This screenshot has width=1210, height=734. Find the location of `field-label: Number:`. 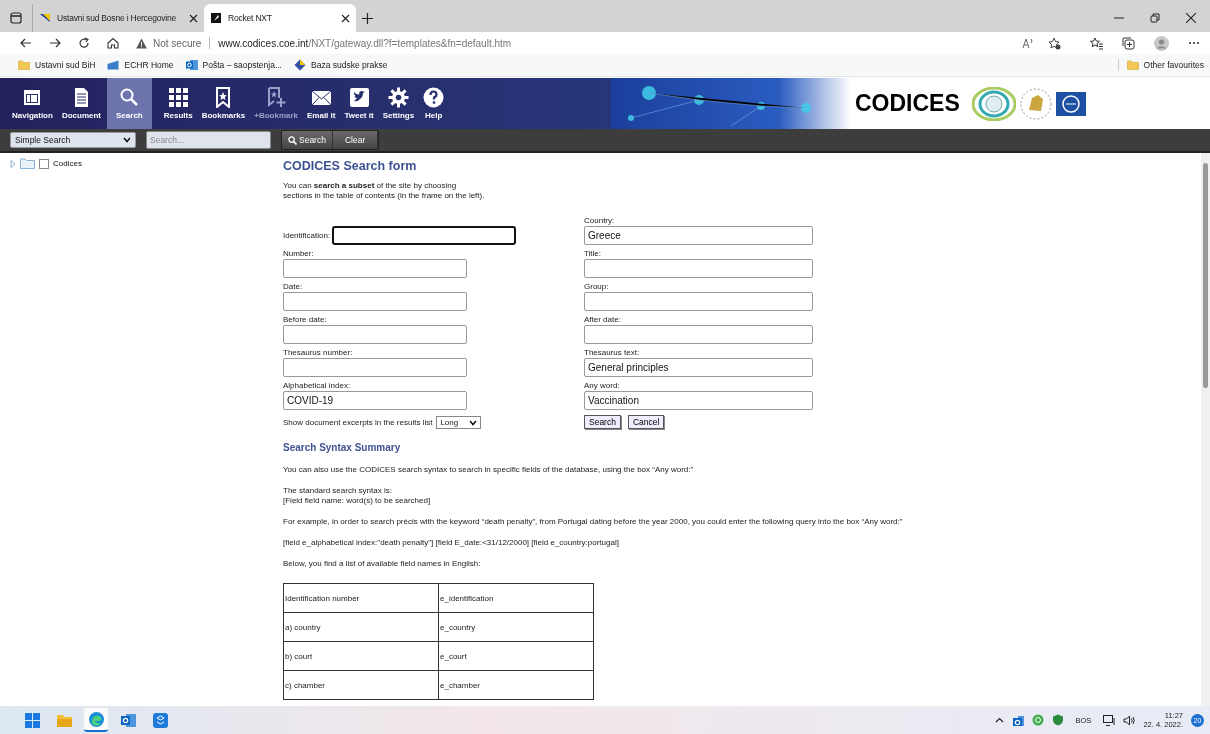

field-label: Number: is located at coordinates (299, 253).